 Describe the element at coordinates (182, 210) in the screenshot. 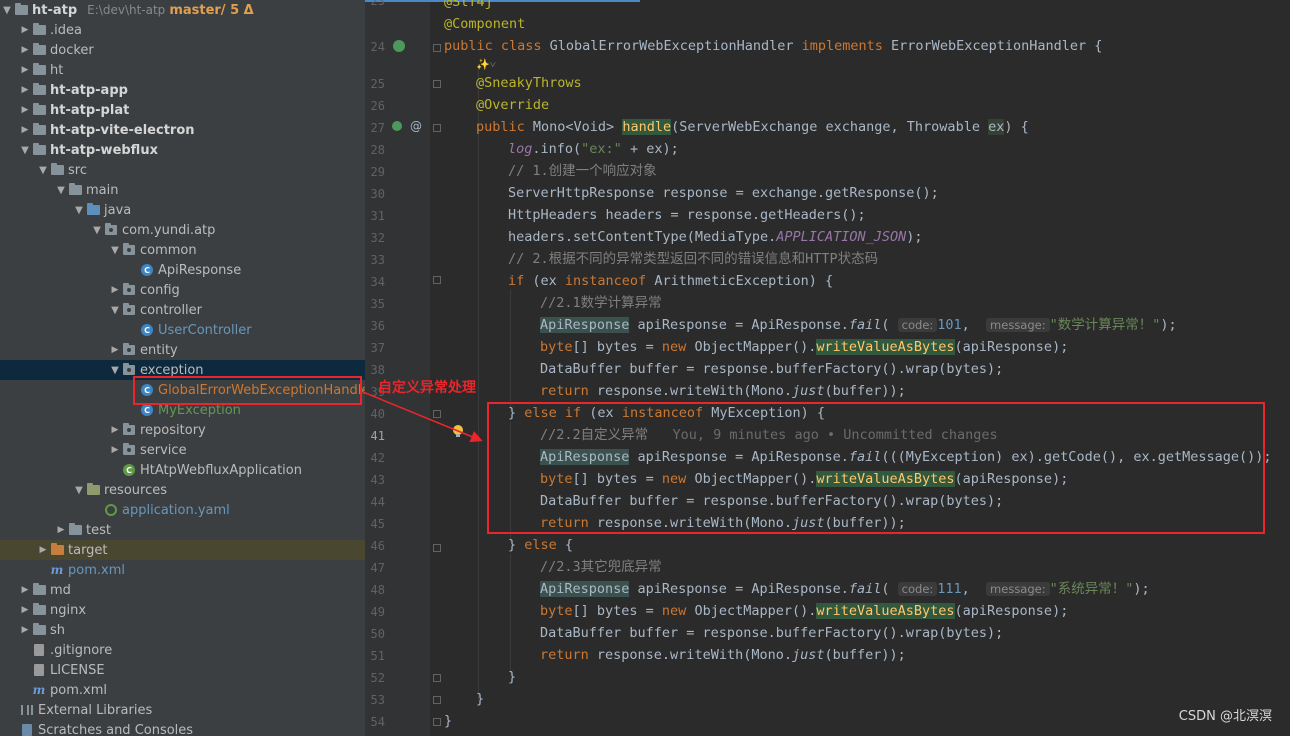

I see `tree-item: ▼ java` at that location.